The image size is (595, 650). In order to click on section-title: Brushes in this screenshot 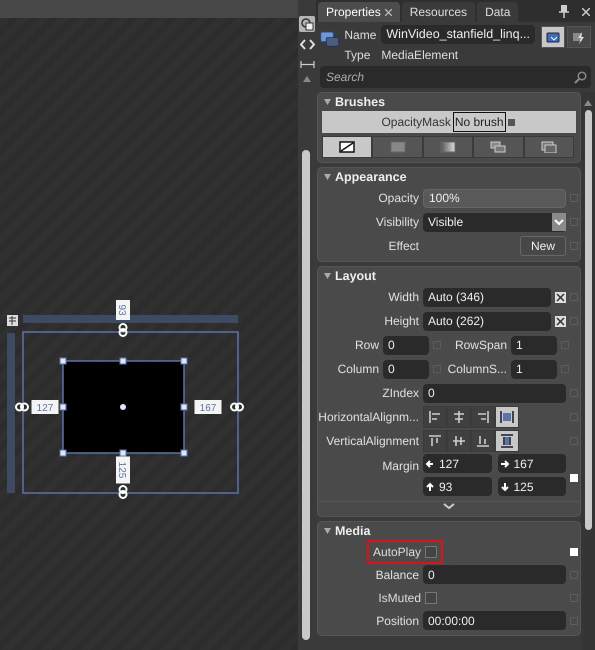, I will do `click(360, 102)`.